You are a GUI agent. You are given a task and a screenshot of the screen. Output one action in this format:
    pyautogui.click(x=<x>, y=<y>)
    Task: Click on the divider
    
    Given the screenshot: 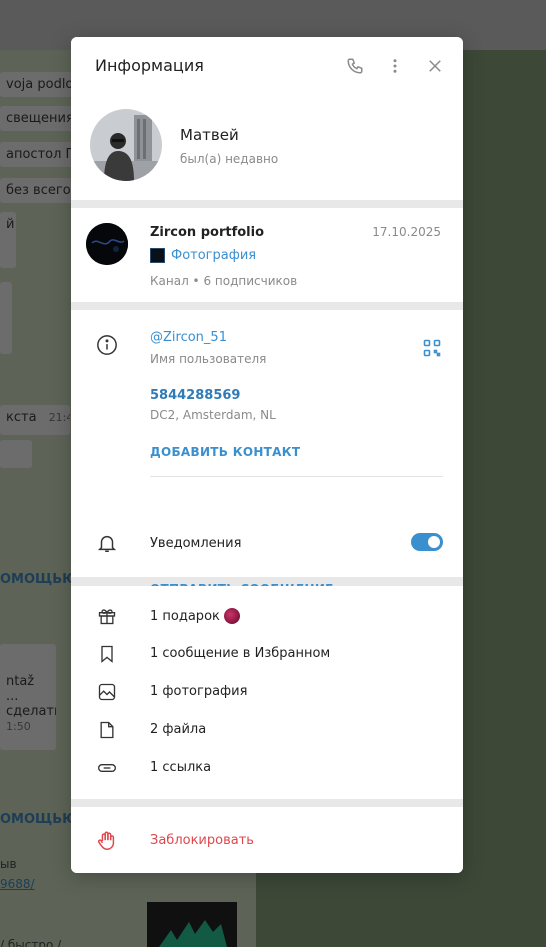 What is the action you would take?
    pyautogui.click(x=296, y=476)
    